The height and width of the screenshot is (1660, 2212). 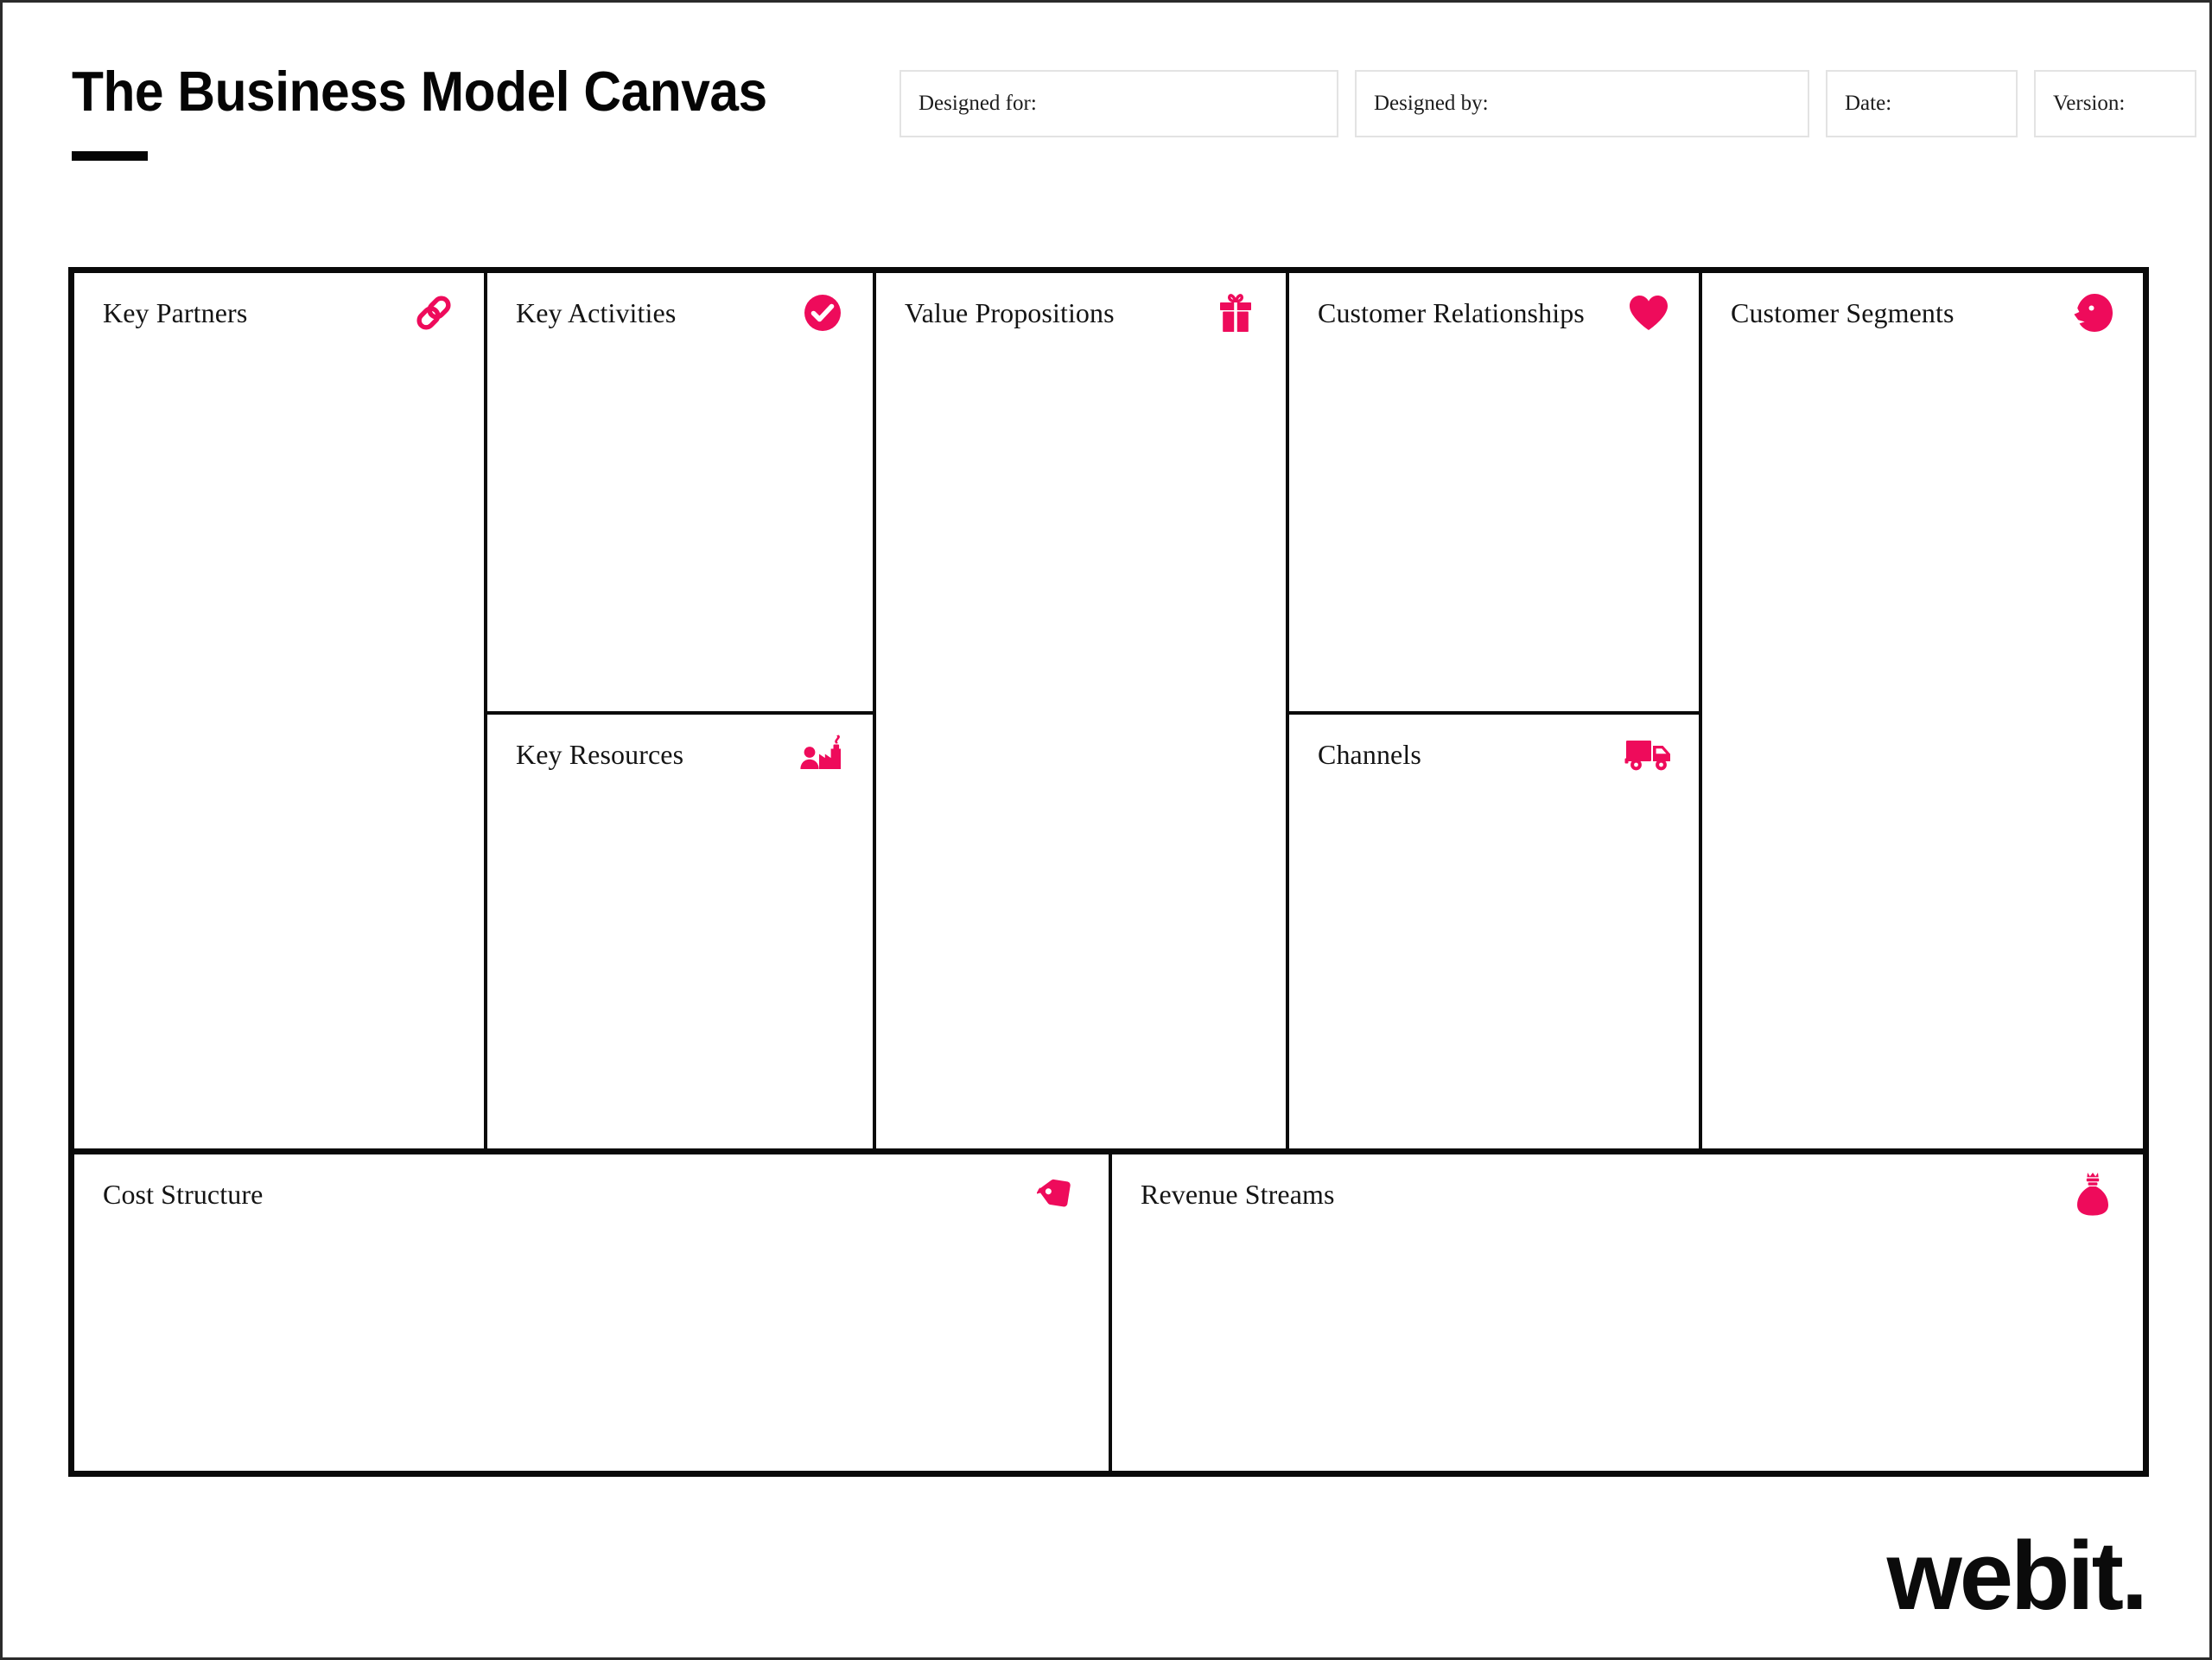 What do you see at coordinates (1058, 1194) in the screenshot?
I see `price-tag-icon` at bounding box center [1058, 1194].